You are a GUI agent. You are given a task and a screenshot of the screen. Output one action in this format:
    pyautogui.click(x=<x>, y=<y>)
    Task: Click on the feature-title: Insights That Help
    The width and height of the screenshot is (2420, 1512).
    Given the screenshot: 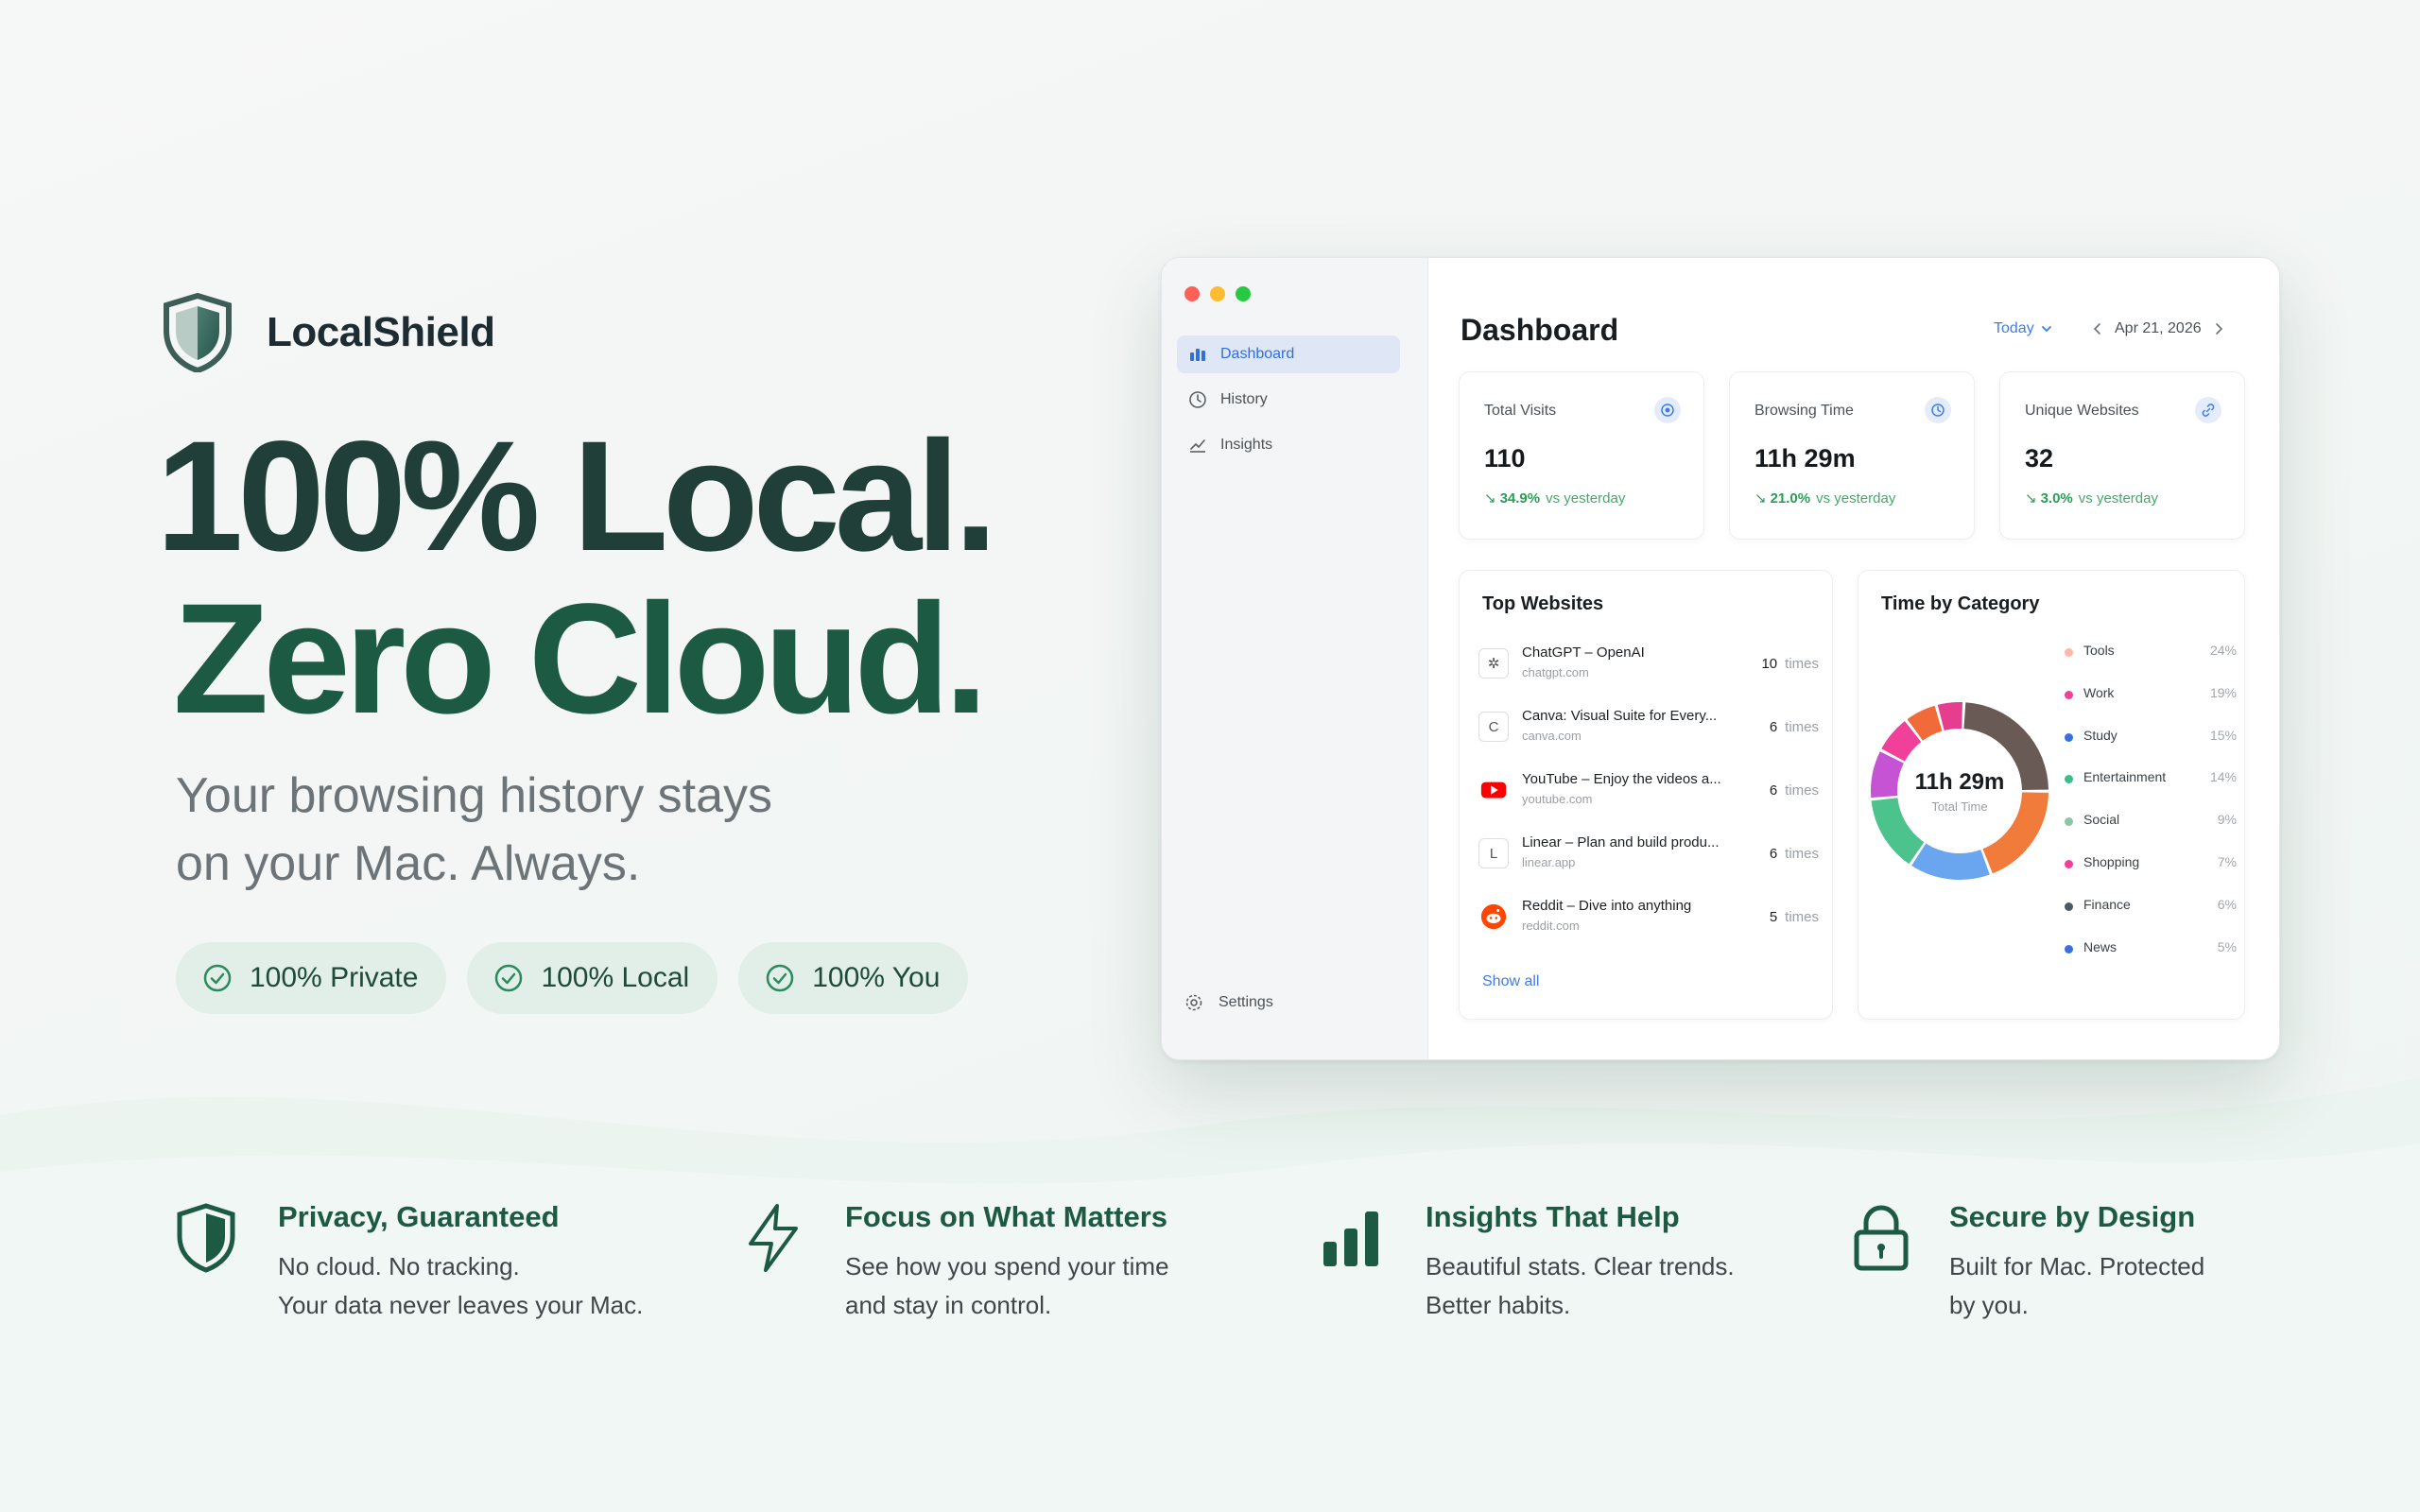 What is the action you would take?
    pyautogui.click(x=1553, y=1216)
    